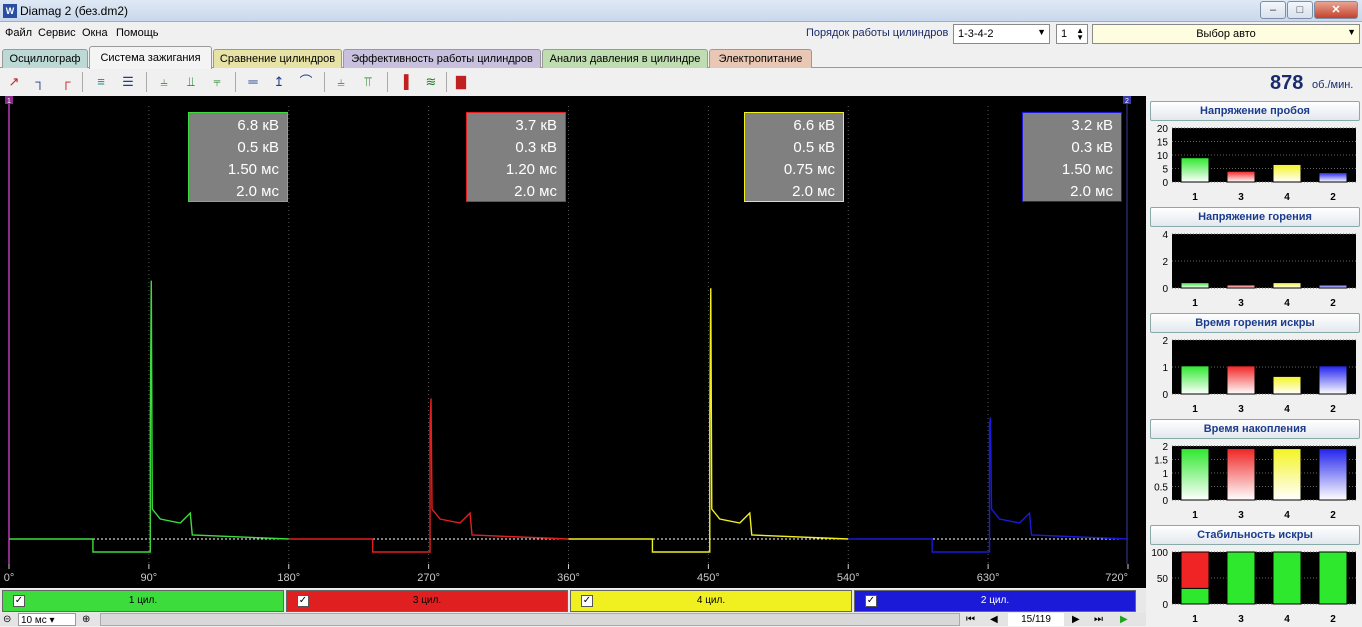  What do you see at coordinates (45, 58) in the screenshot?
I see `tab-oscilloscope: Осциллограф` at bounding box center [45, 58].